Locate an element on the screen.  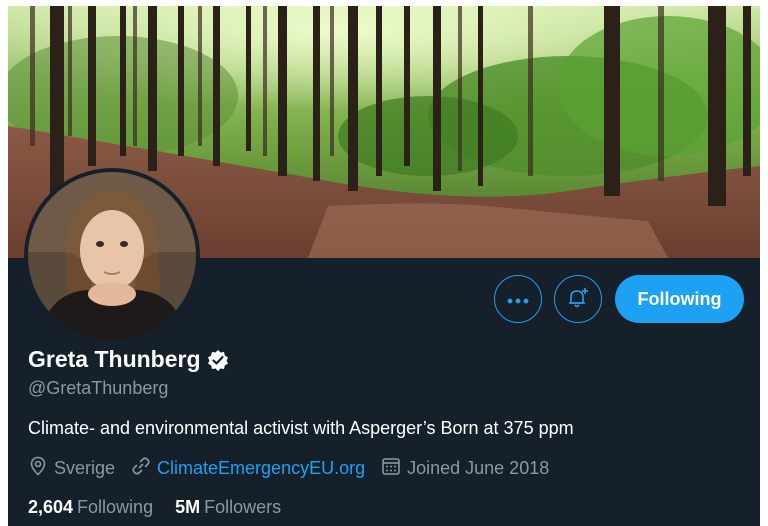
notifications-button is located at coordinates (578, 299).